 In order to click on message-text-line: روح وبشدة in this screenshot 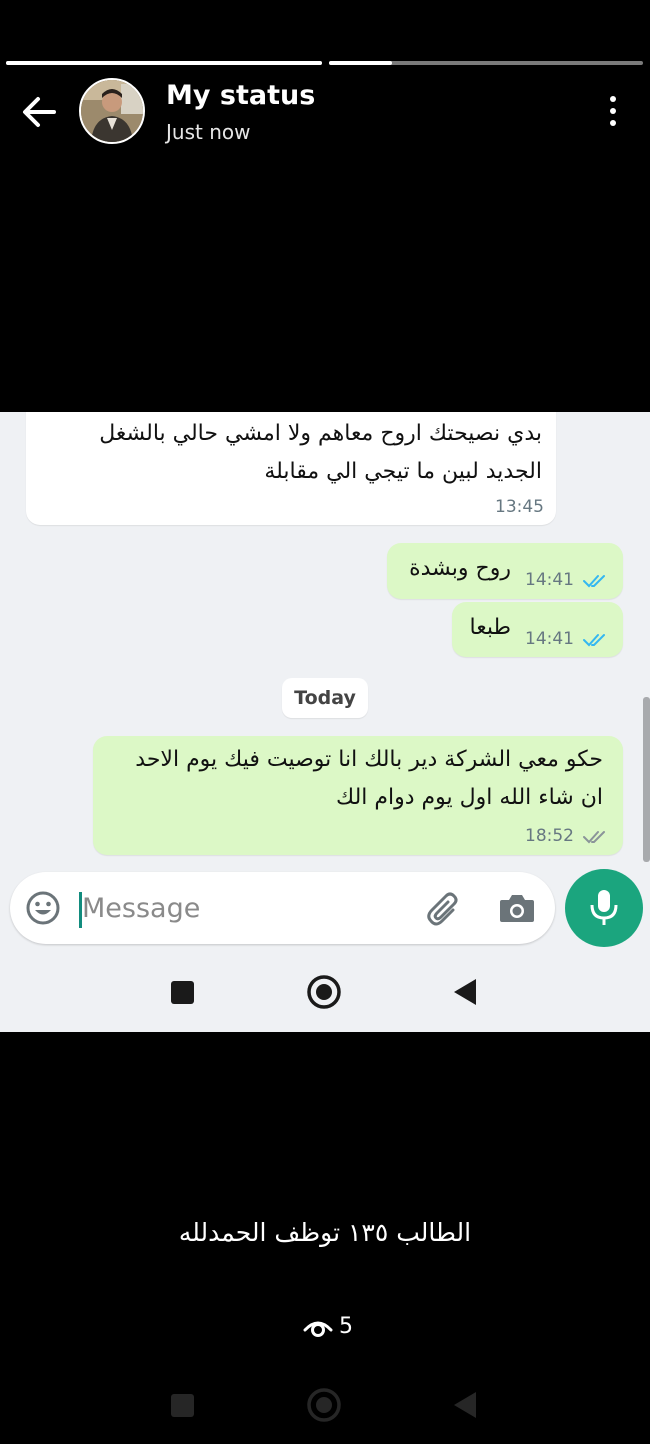, I will do `click(460, 568)`.